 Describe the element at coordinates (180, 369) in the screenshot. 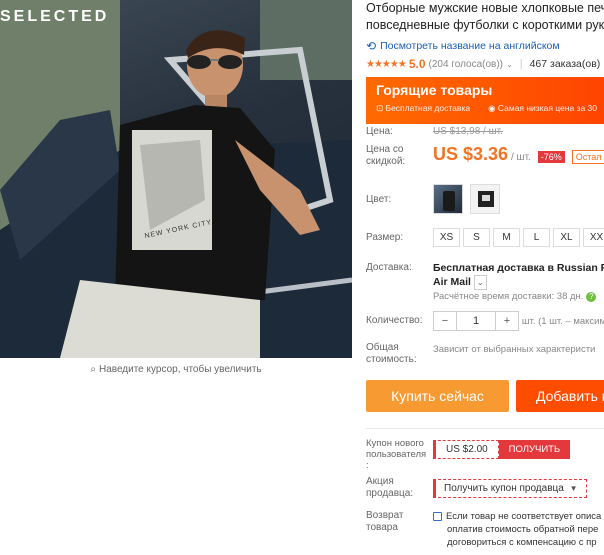

I see `zoom-hint-text: Наведите курсор, чтобы увеличить` at that location.